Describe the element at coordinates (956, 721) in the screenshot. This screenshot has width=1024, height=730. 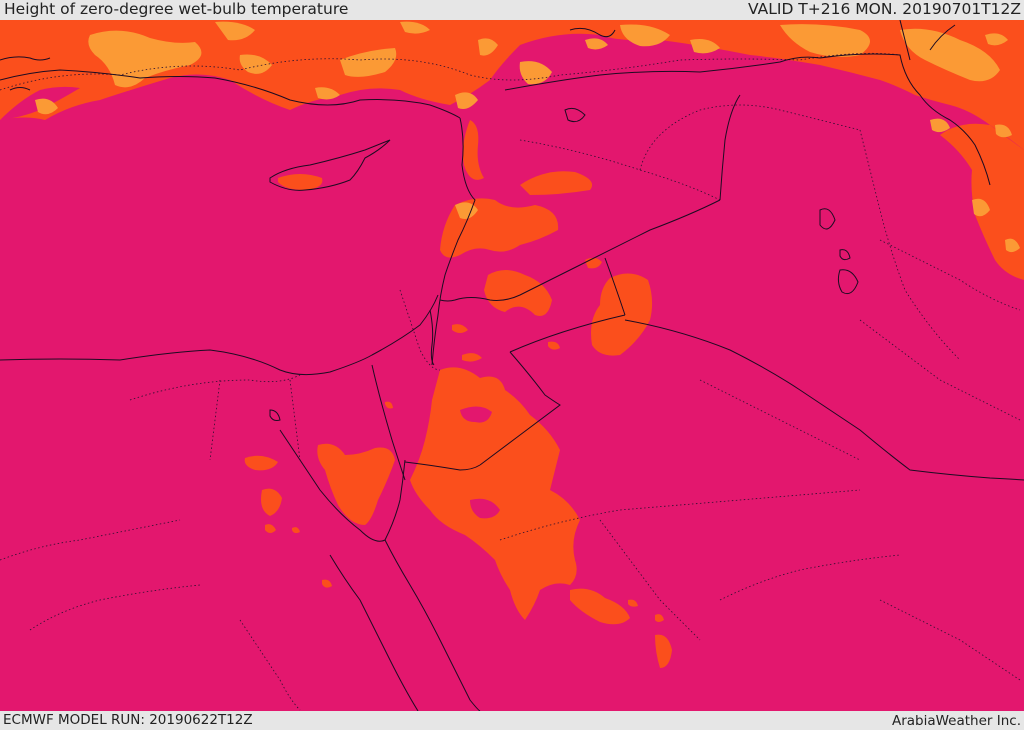
I see `credit-text: ArabiaWeather Inc.` at that location.